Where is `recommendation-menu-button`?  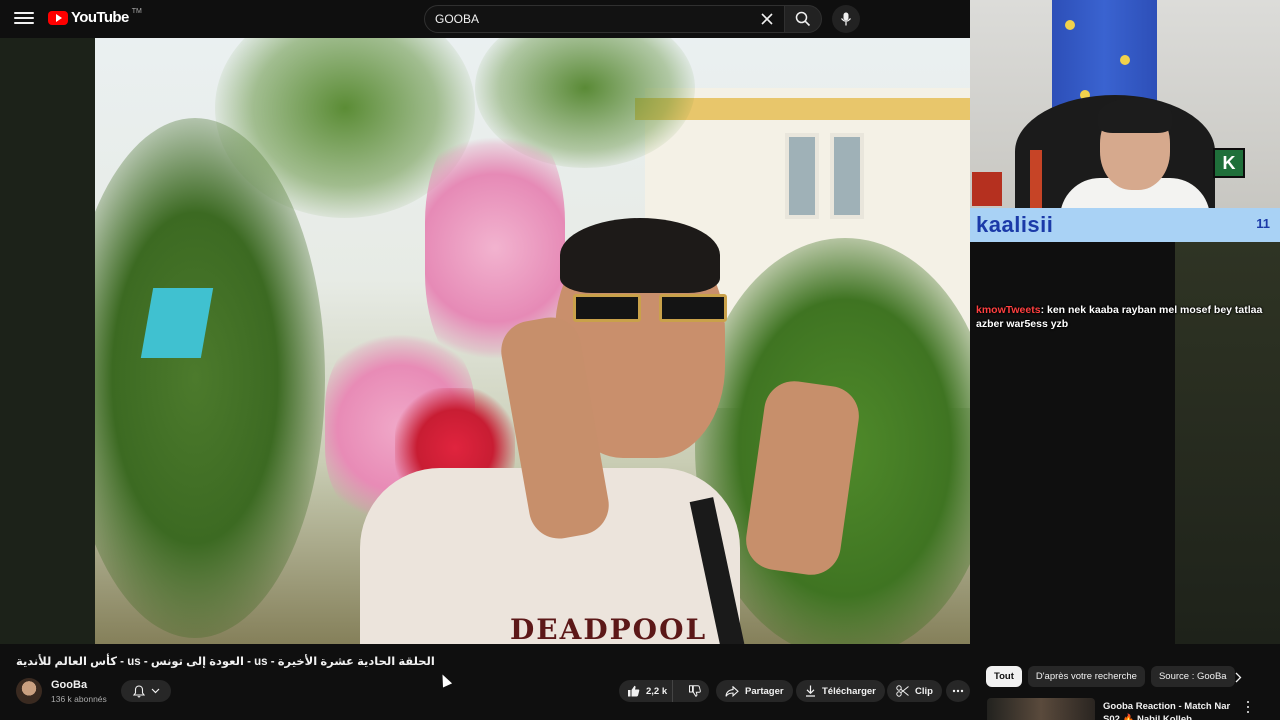
recommendation-menu-button is located at coordinates (1248, 707).